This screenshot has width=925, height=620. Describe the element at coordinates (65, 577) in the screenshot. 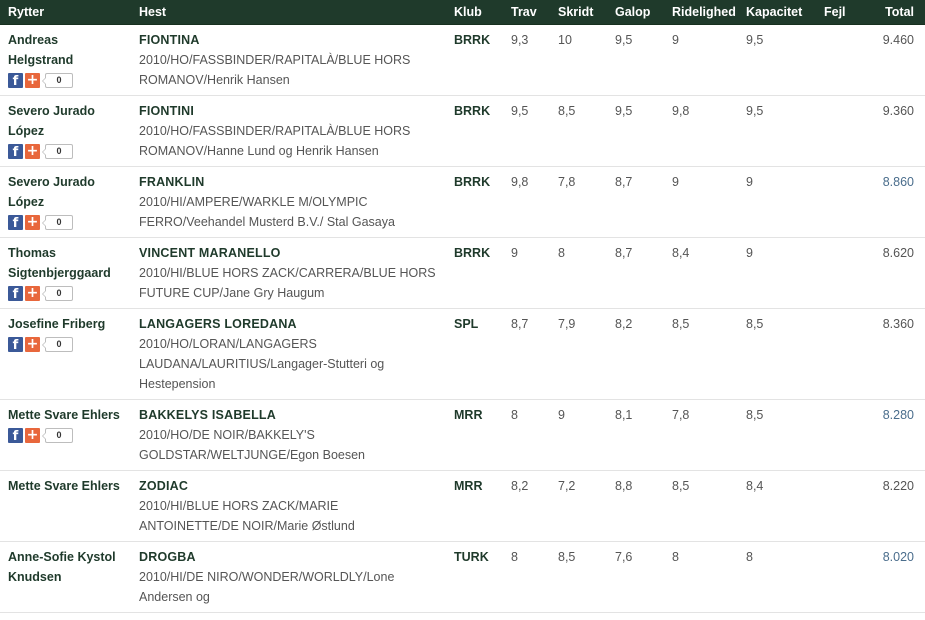

I see `rider-cell: Anne-Sofie Kystol Knudsen` at that location.